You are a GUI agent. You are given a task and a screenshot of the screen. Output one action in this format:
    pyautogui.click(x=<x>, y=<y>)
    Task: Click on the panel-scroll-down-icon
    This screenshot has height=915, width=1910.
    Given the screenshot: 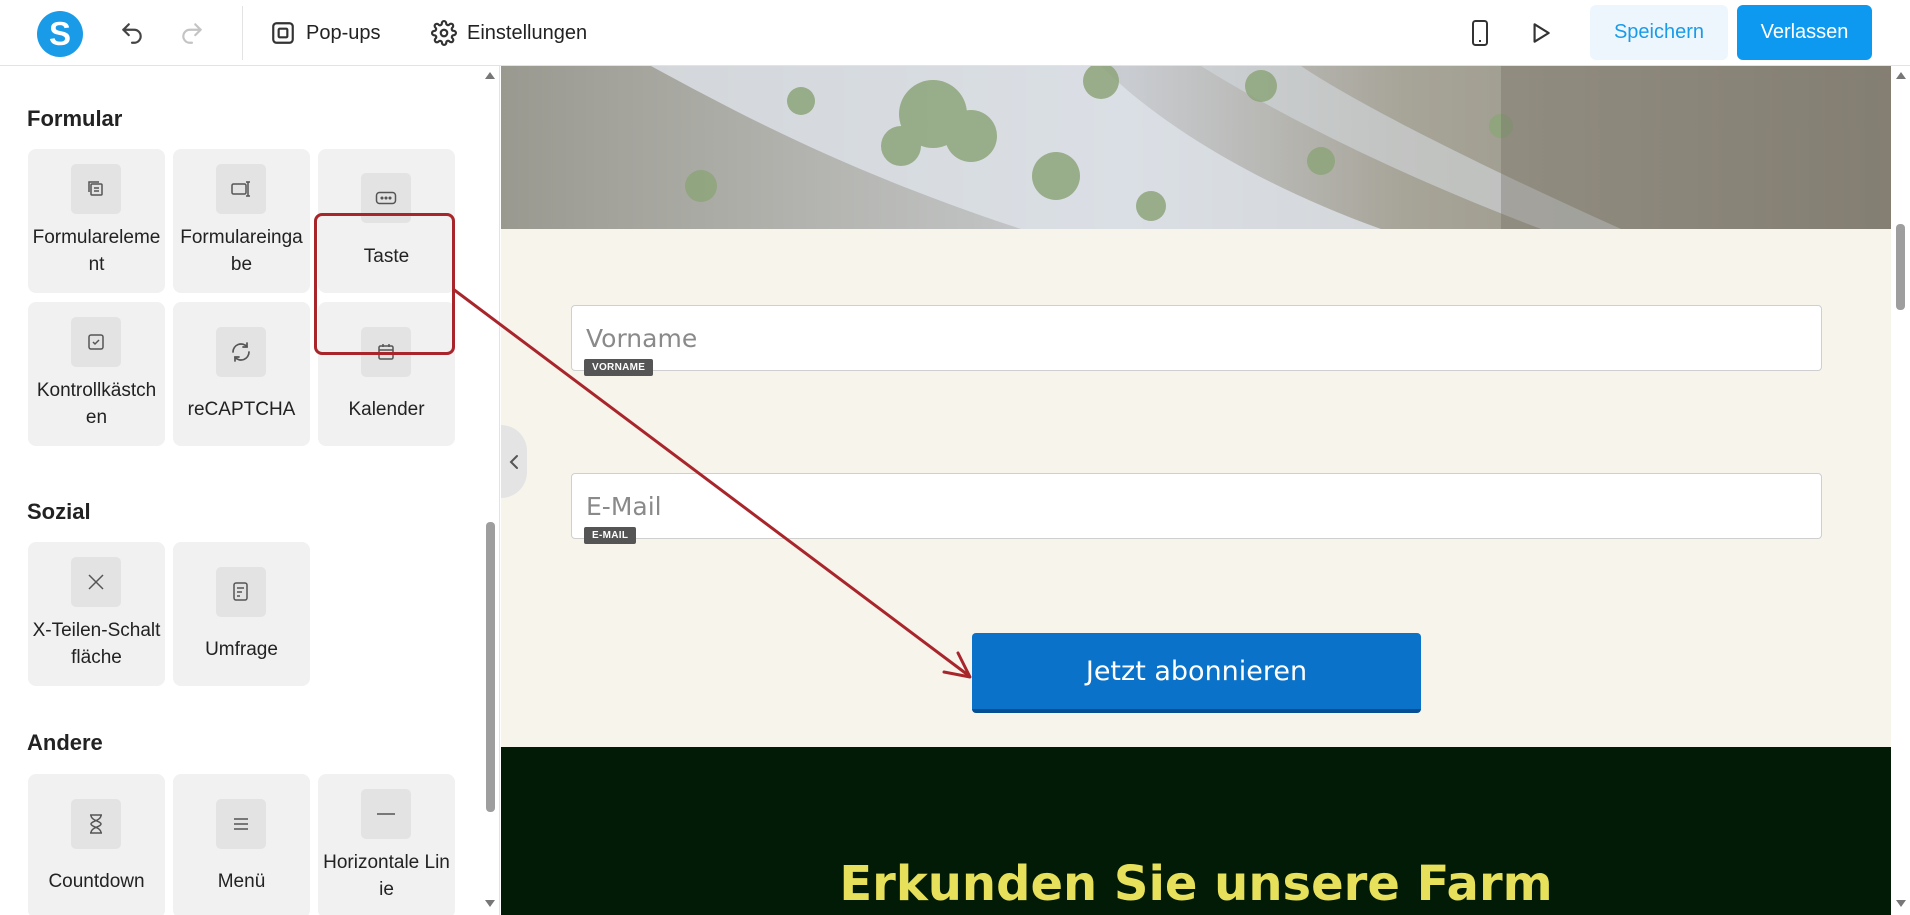 What is the action you would take?
    pyautogui.click(x=490, y=903)
    